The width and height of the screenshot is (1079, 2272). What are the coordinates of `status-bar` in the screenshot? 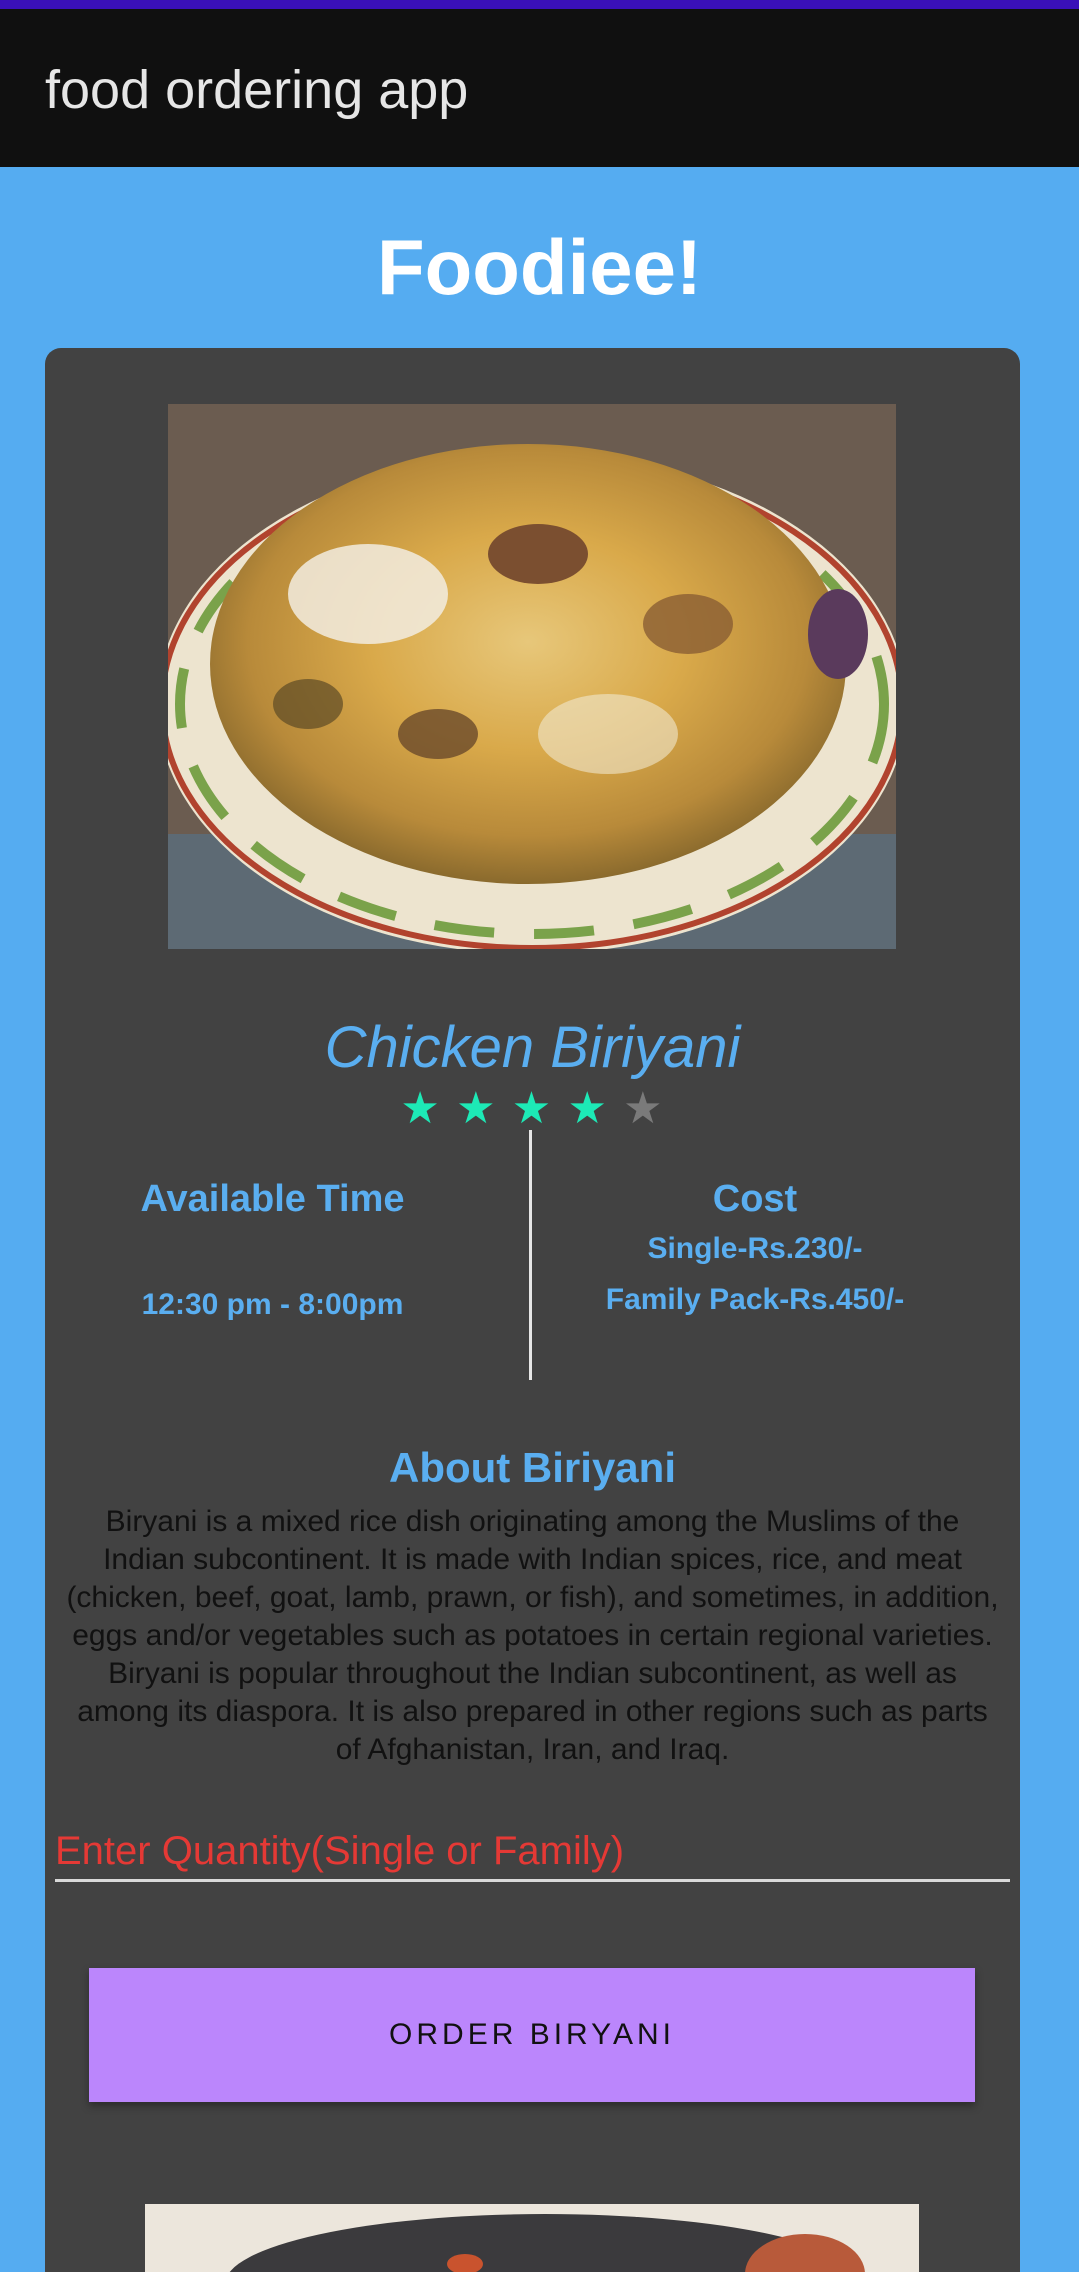 It's located at (539, 4).